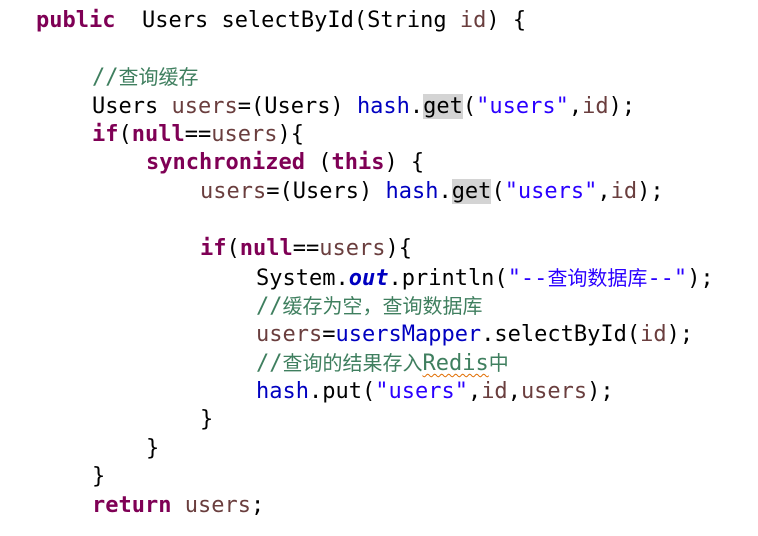 The width and height of the screenshot is (758, 536). I want to click on code-token: ;, so click(257, 505).